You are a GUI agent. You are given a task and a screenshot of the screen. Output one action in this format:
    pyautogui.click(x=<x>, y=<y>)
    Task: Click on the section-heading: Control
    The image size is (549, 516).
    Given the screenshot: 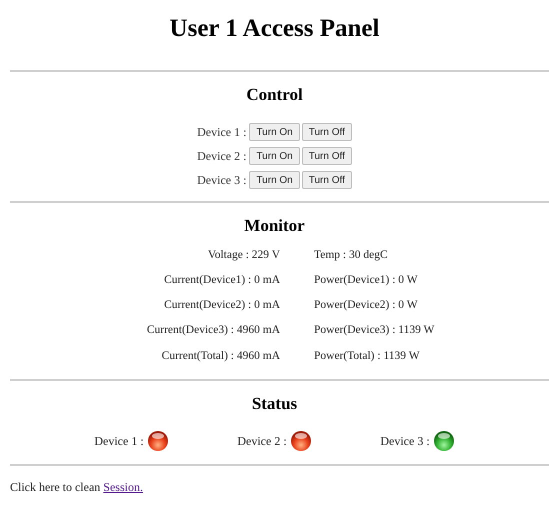 What is the action you would take?
    pyautogui.click(x=274, y=95)
    